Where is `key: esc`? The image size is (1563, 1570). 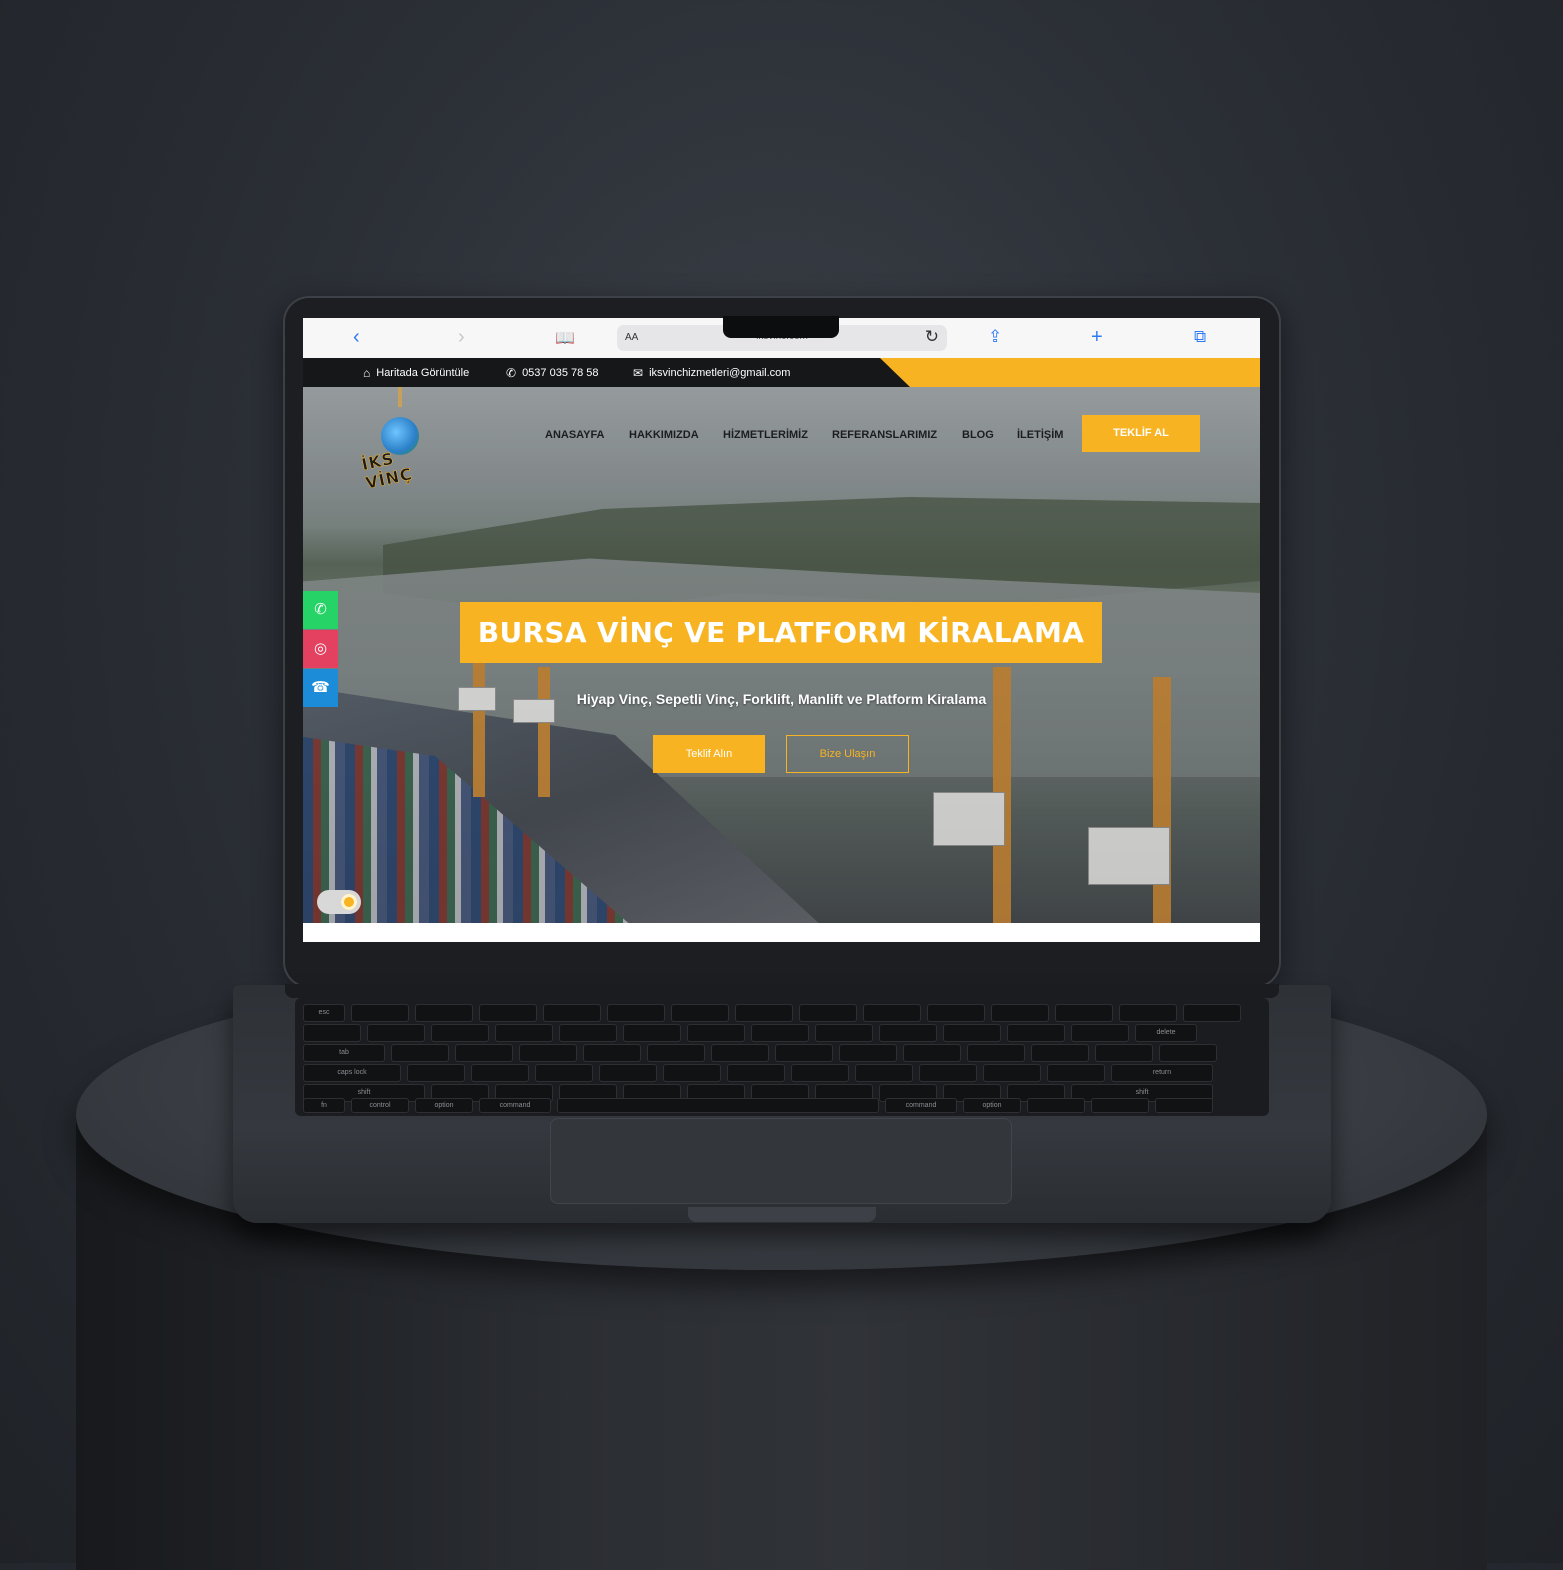
key: esc is located at coordinates (324, 1013).